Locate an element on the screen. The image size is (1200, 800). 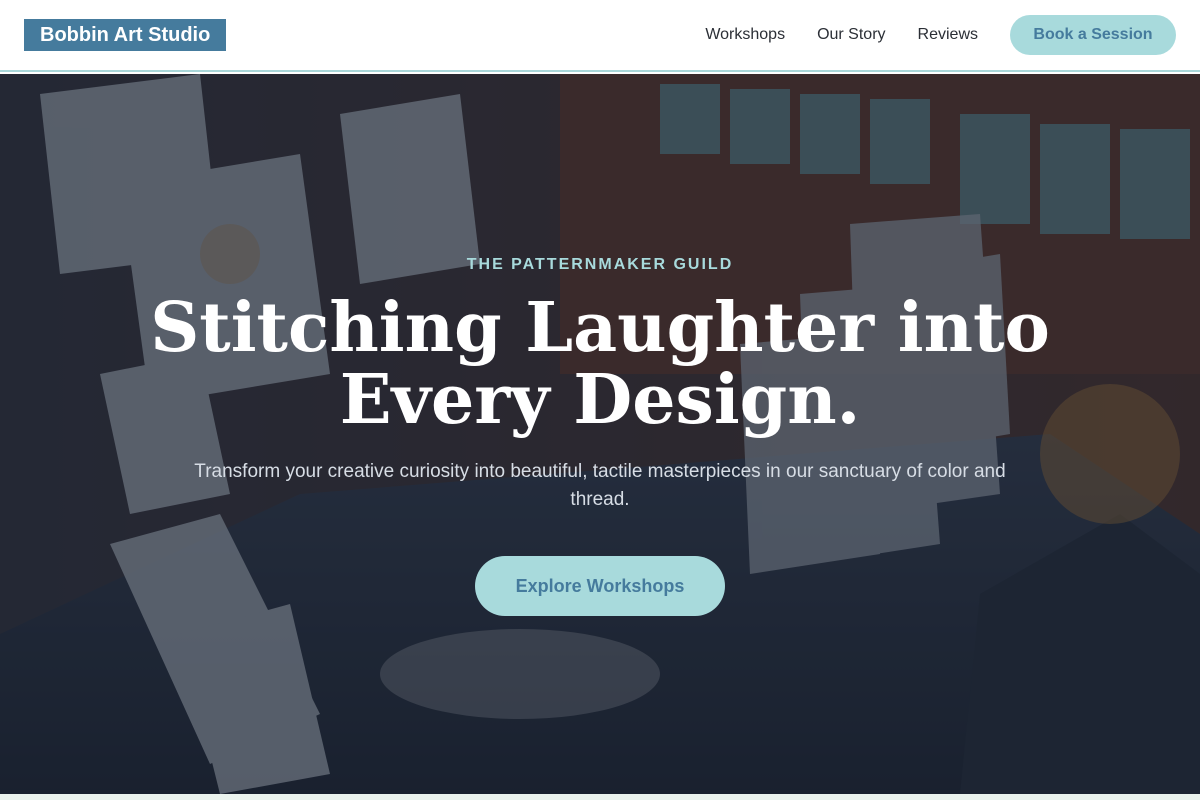
logo: Bobbin Art Studio is located at coordinates (125, 35).